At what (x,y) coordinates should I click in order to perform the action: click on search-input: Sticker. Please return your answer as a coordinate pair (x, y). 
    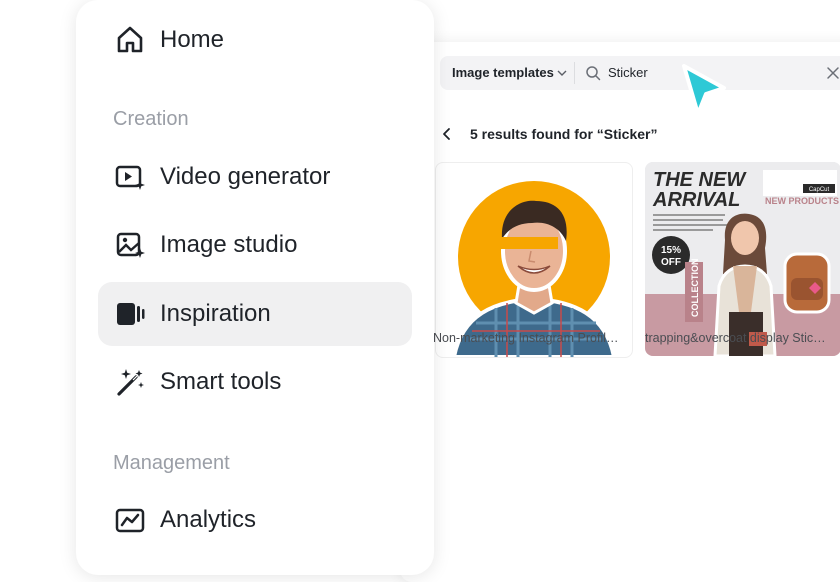
    Looking at the image, I should click on (628, 72).